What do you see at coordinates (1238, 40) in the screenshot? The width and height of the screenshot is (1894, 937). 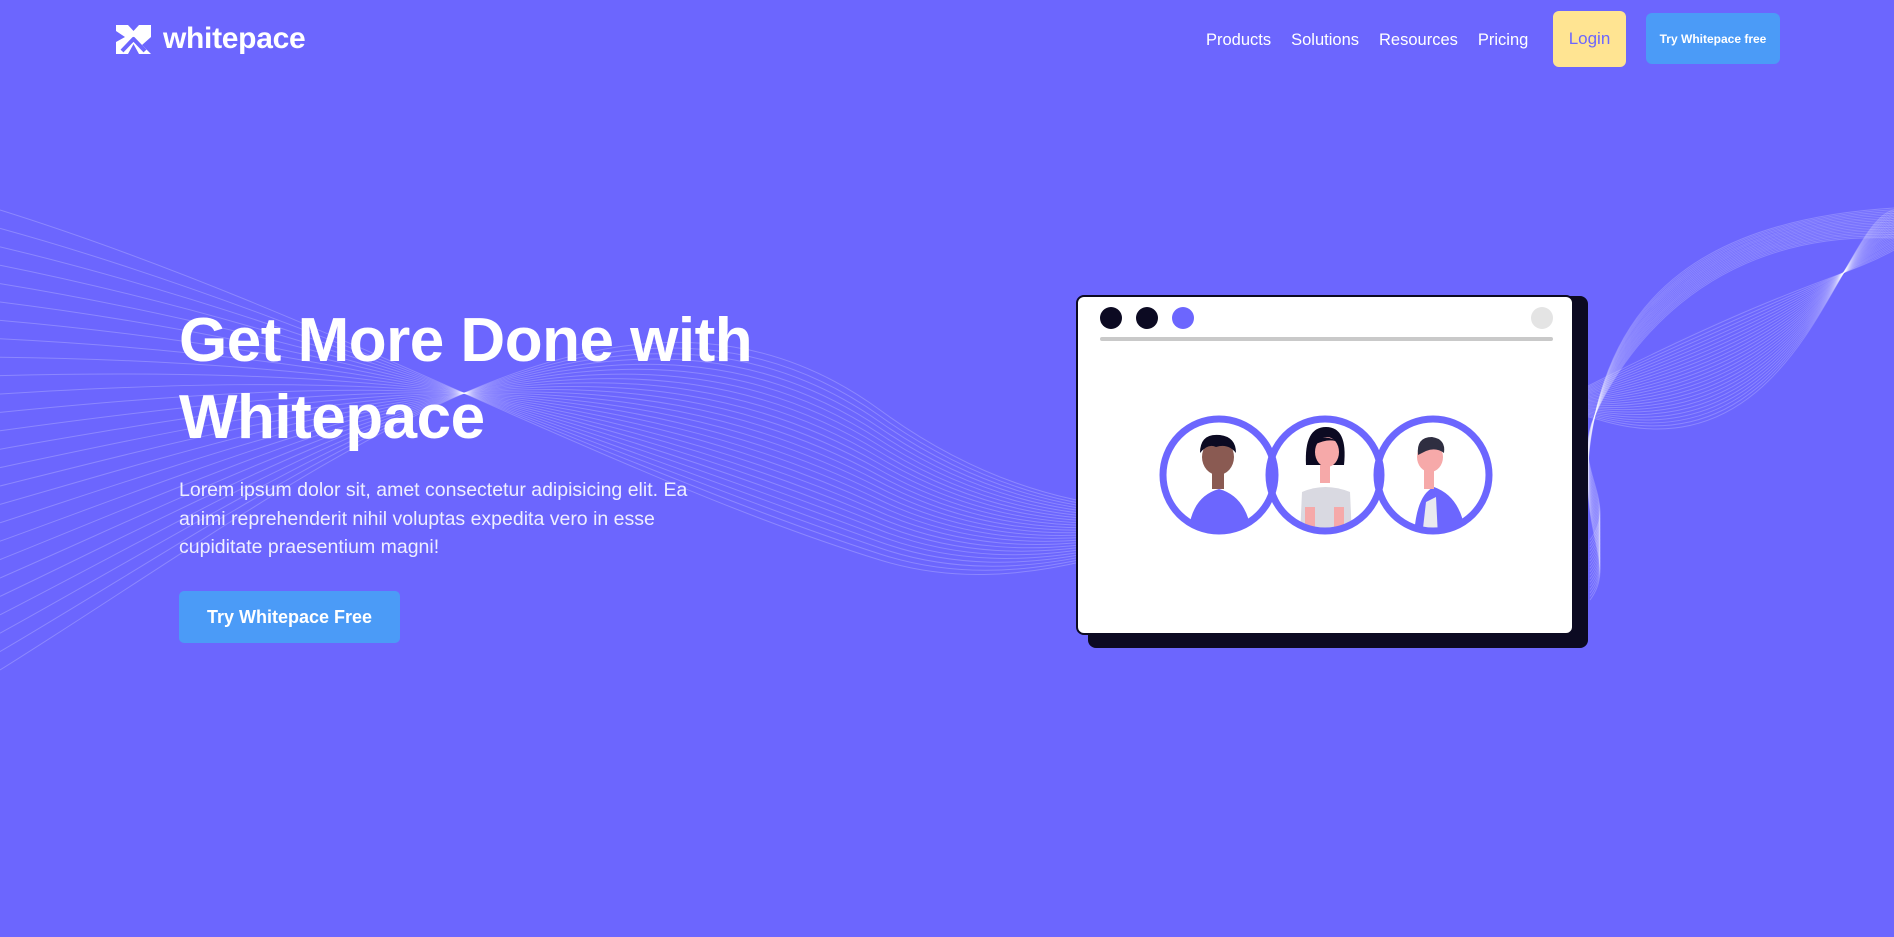 I see `nav-link-products: Products` at bounding box center [1238, 40].